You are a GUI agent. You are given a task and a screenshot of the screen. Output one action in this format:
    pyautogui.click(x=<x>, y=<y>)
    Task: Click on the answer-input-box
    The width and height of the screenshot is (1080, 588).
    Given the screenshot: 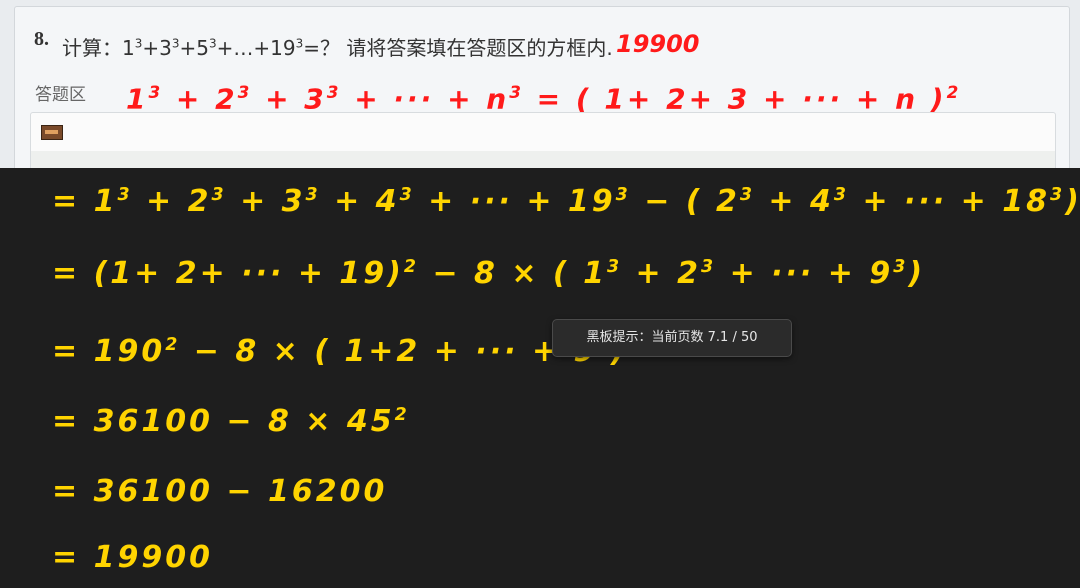 What is the action you would take?
    pyautogui.click(x=543, y=140)
    